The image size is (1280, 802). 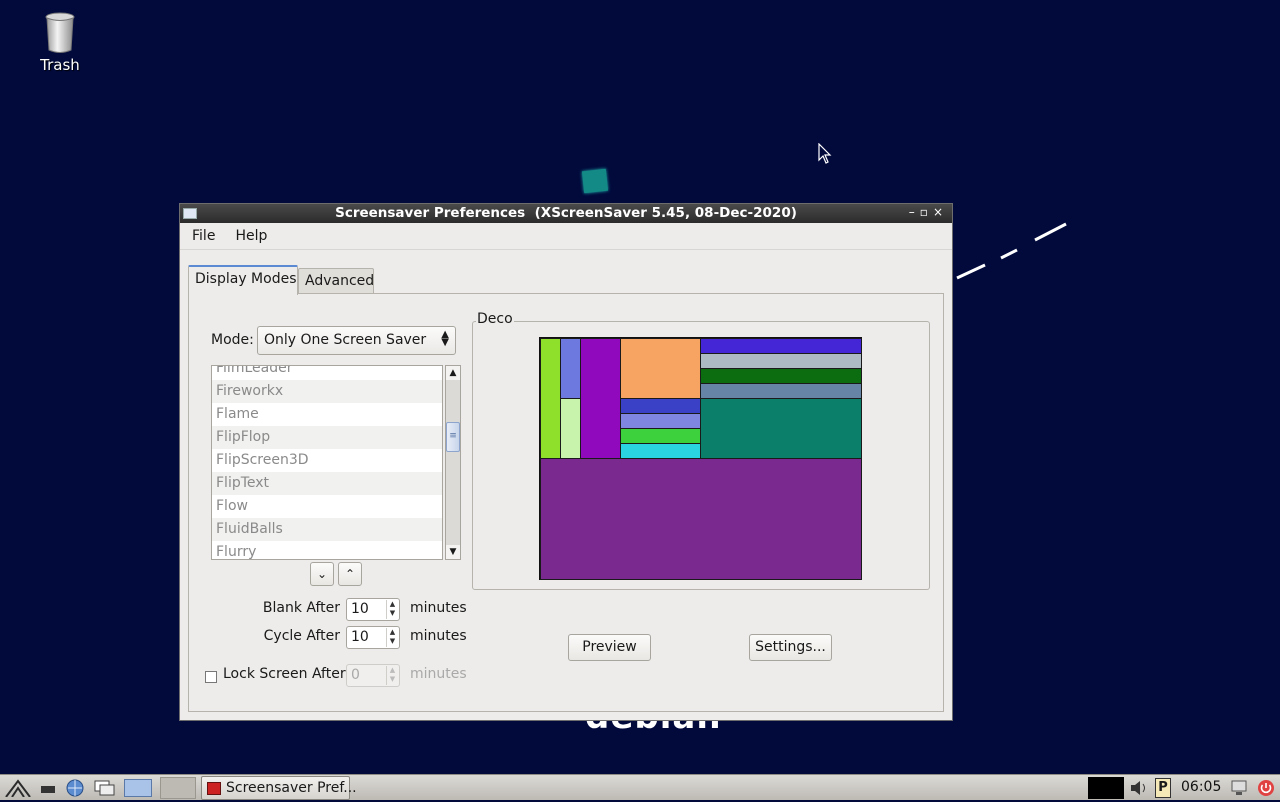 What do you see at coordinates (138, 788) in the screenshot?
I see `desktop-1-pager` at bounding box center [138, 788].